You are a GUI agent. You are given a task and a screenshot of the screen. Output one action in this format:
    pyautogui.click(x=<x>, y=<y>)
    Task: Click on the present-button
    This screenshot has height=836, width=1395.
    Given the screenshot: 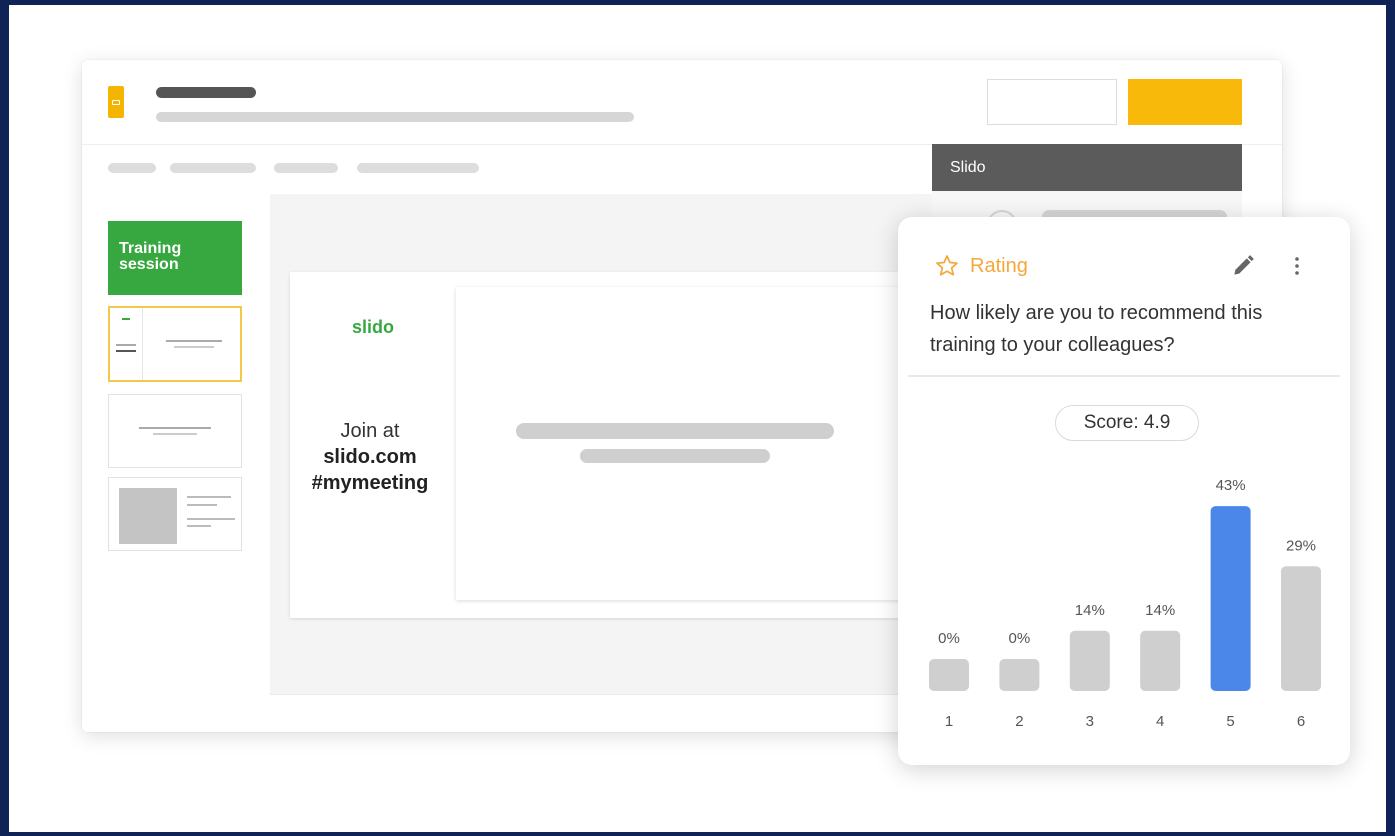 What is the action you would take?
    pyautogui.click(x=1185, y=102)
    